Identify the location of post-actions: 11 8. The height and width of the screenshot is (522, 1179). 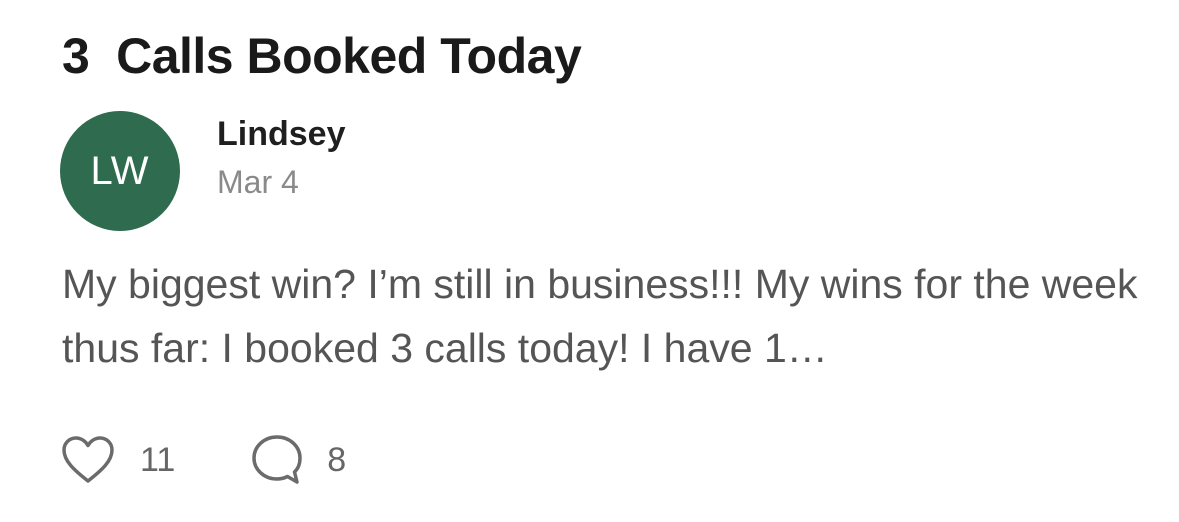
(203, 460).